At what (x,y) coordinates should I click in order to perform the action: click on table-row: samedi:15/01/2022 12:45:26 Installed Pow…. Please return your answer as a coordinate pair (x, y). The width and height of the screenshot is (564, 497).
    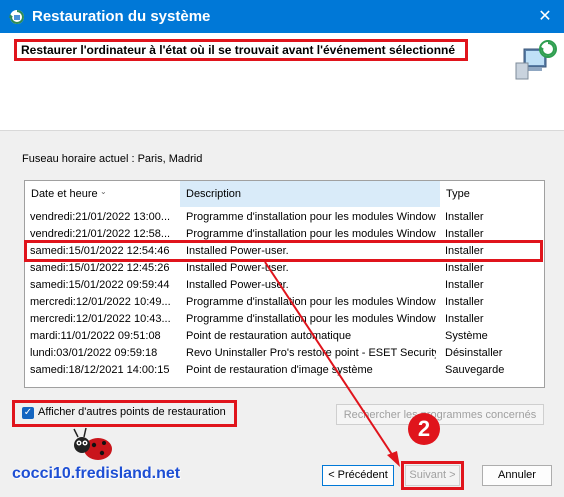
    Looking at the image, I should click on (284, 268).